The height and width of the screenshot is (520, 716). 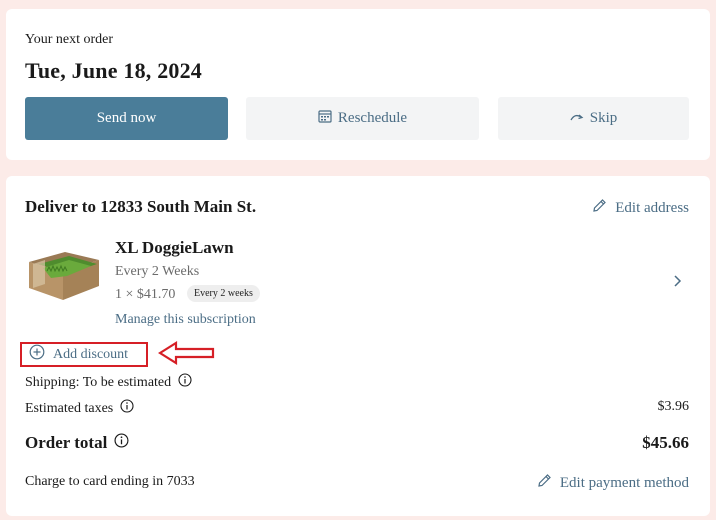 I want to click on edit-address-label: Edit address, so click(x=652, y=207).